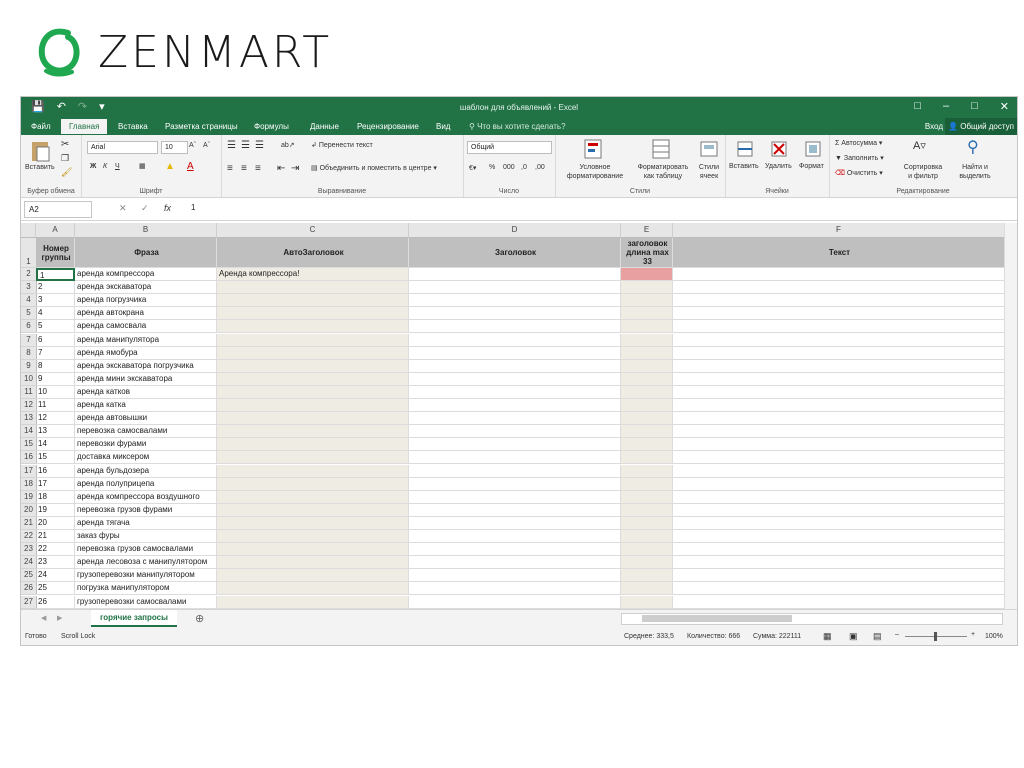 The width and height of the screenshot is (1024, 768). Describe the element at coordinates (29, 589) in the screenshot. I see `row-header: 26` at that location.